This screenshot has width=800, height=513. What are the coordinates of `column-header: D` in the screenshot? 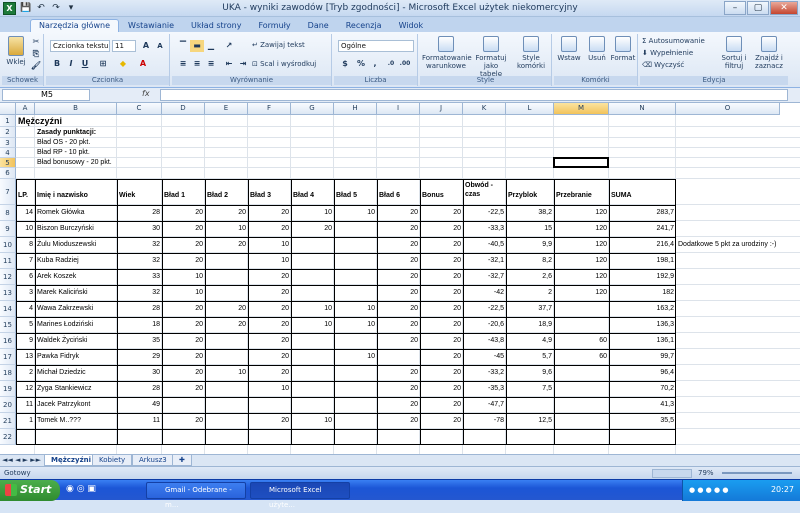 It's located at (183, 109).